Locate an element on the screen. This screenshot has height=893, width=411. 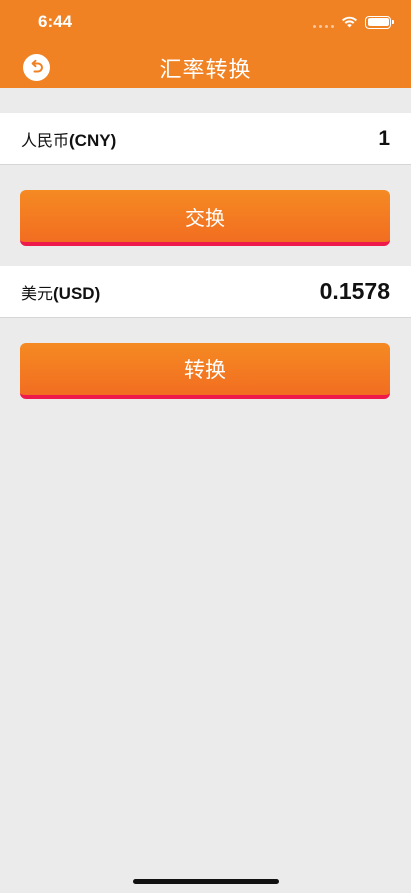
to-currency-code: (USD) is located at coordinates (77, 293).